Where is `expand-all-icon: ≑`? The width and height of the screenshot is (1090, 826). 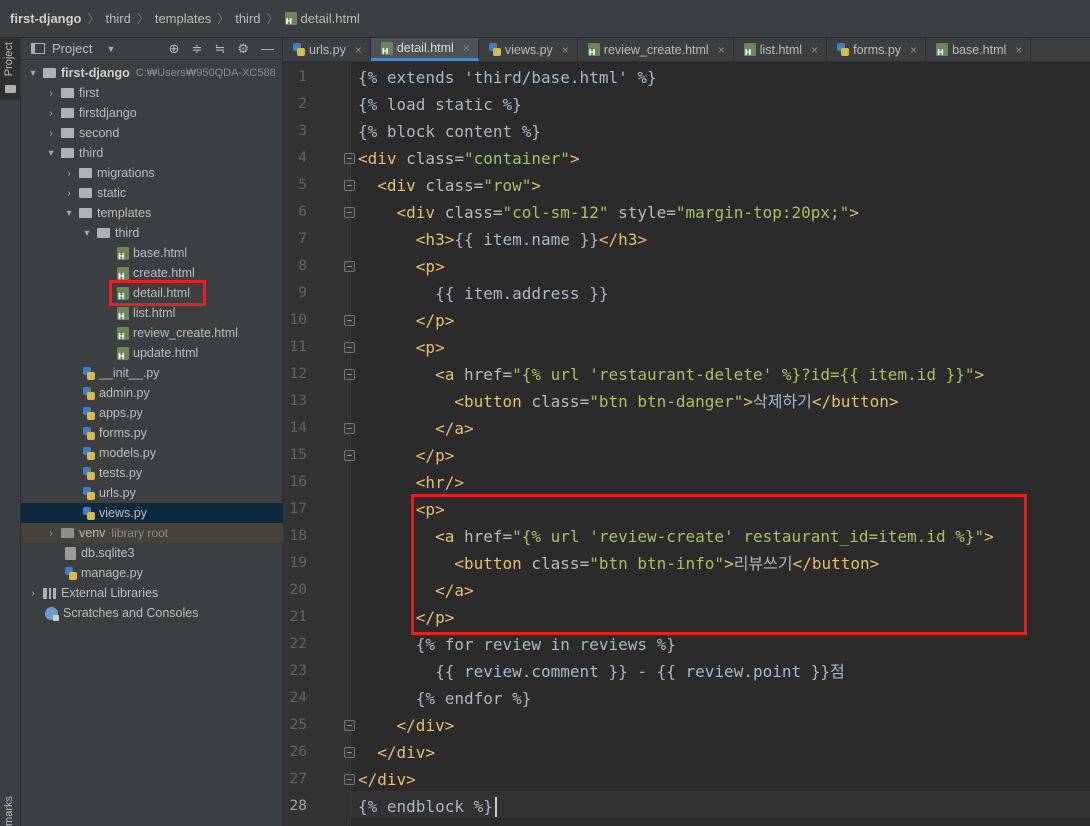 expand-all-icon: ≑ is located at coordinates (197, 49).